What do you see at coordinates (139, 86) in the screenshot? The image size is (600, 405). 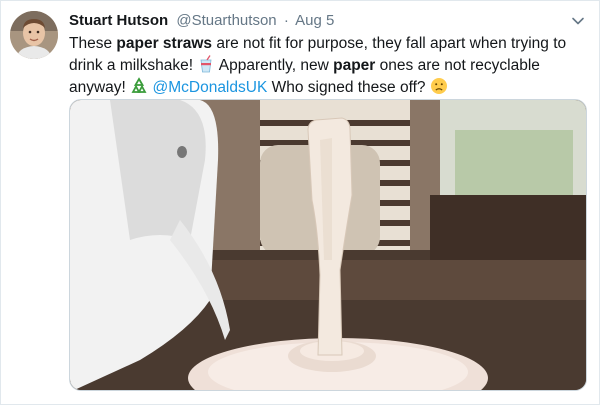 I see `recycling-symbol-icon` at bounding box center [139, 86].